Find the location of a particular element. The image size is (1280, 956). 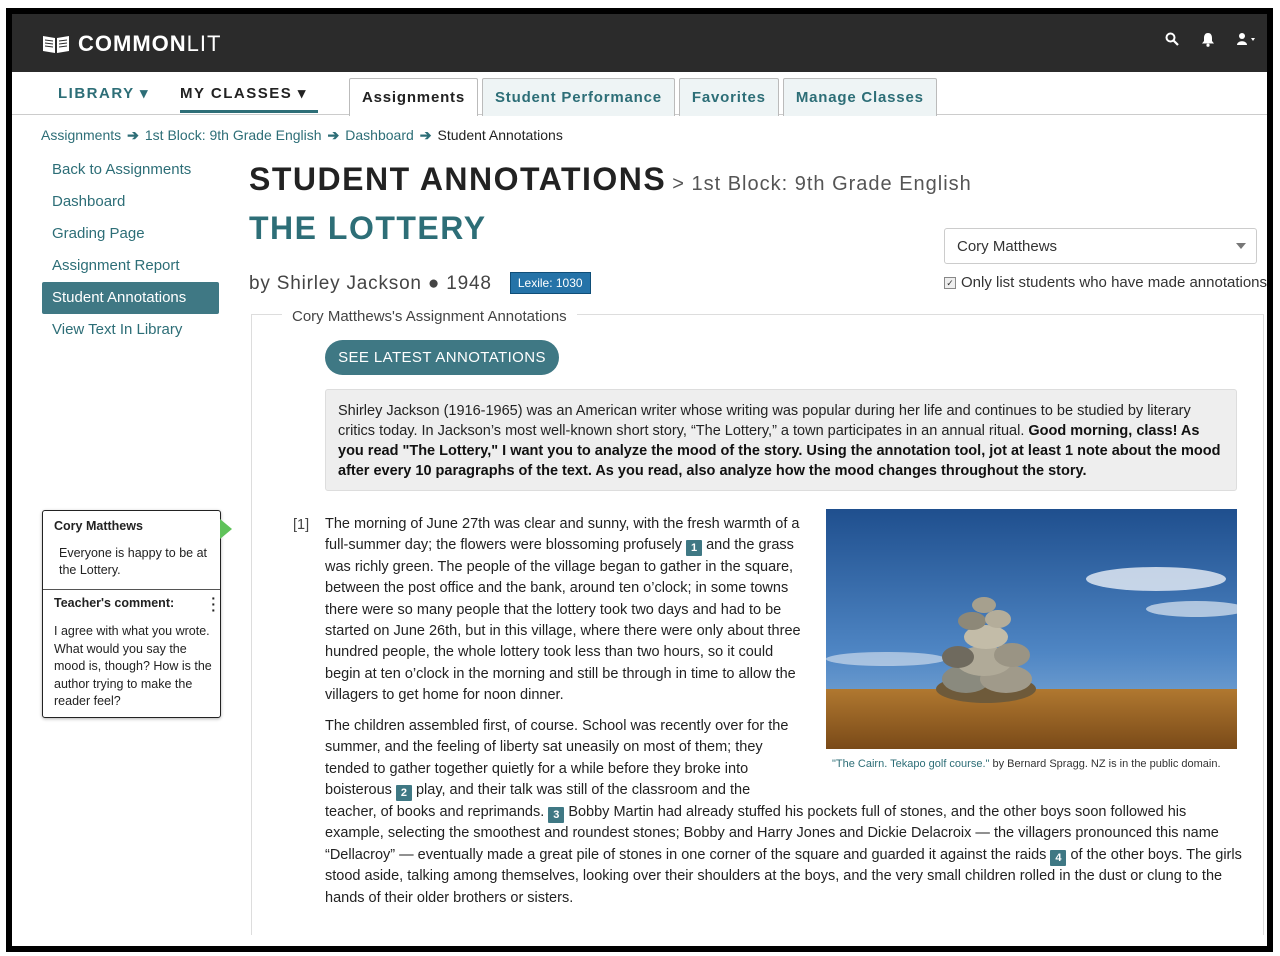

annotations-legend: Cory Matthews's Assignment Annotations is located at coordinates (429, 316).